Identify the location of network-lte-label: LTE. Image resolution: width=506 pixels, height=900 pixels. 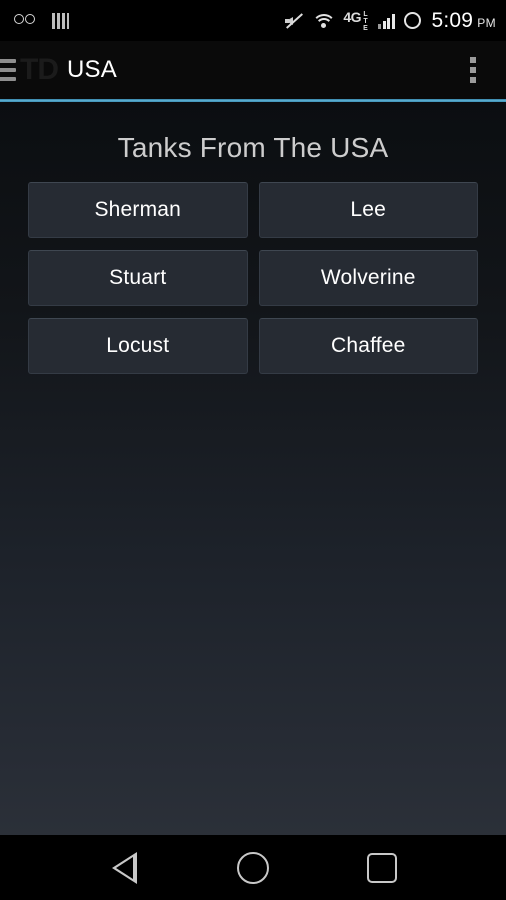
(365, 21).